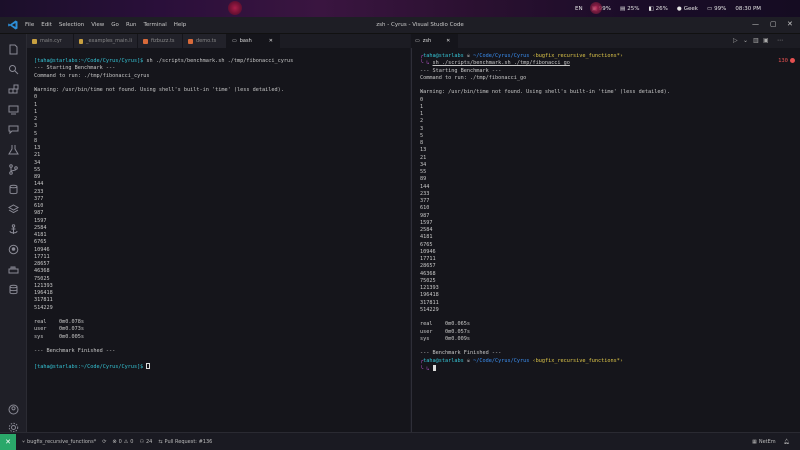 This screenshot has height=450, width=800. Describe the element at coordinates (745, 40) in the screenshot. I see `chevron-down-icon: ⌄` at that location.